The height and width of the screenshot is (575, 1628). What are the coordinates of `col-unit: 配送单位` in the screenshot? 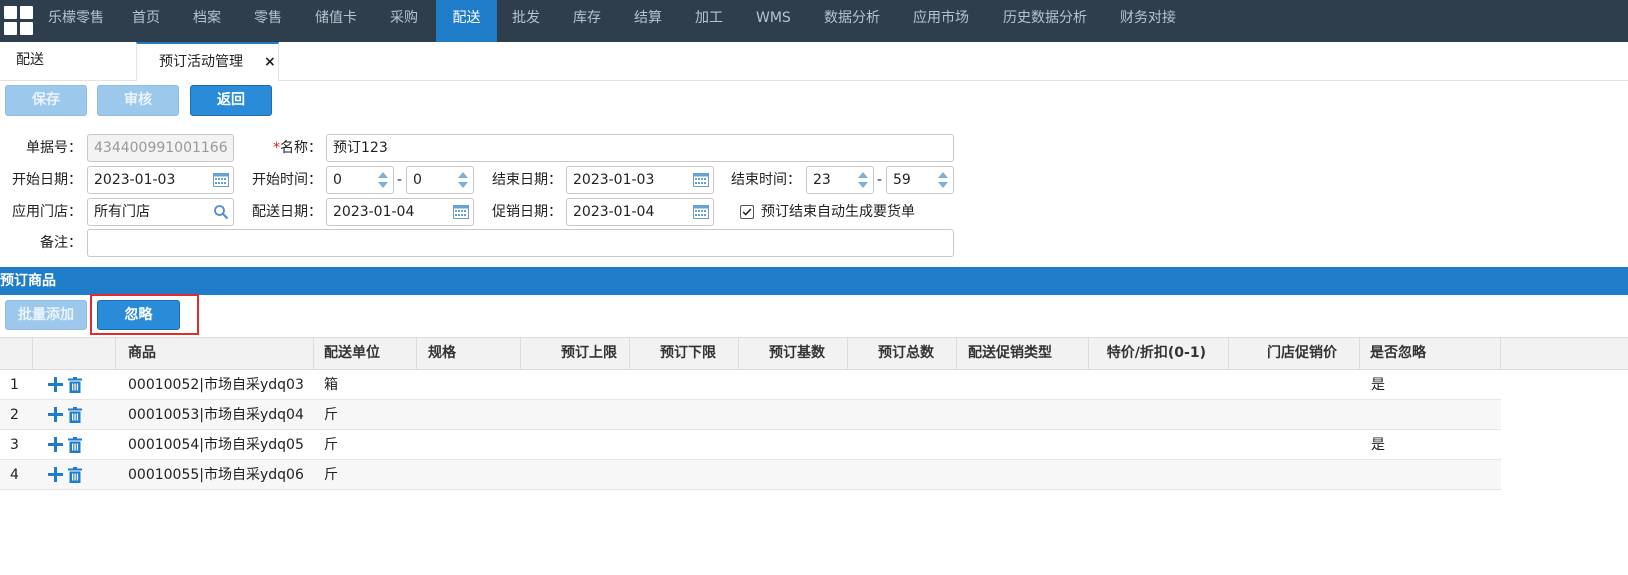 It's located at (365, 353).